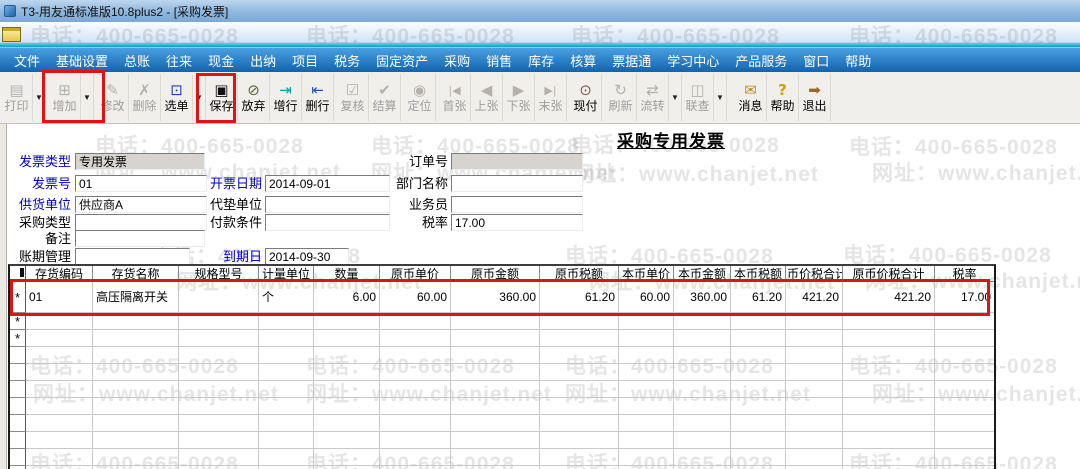 The image size is (1080, 469). What do you see at coordinates (517, 183) in the screenshot?
I see `department-field` at bounding box center [517, 183].